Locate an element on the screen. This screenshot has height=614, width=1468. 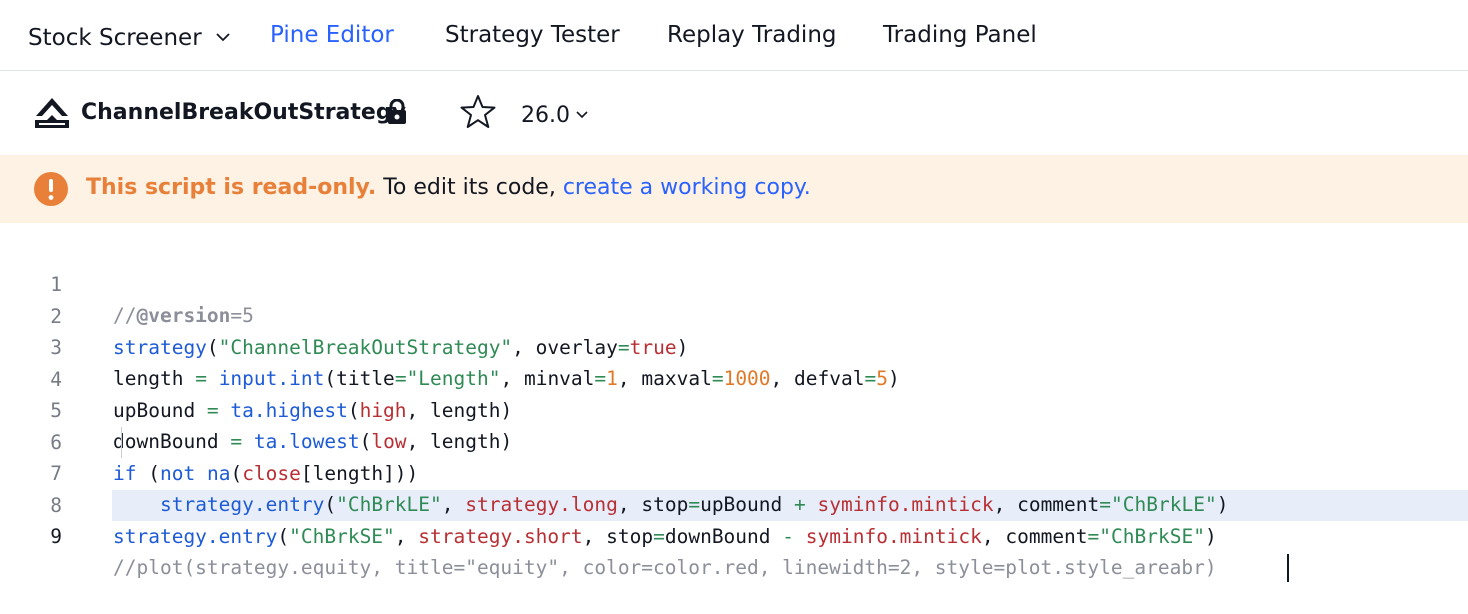
tab-strategy-tester: Strategy Tester is located at coordinates (532, 35).